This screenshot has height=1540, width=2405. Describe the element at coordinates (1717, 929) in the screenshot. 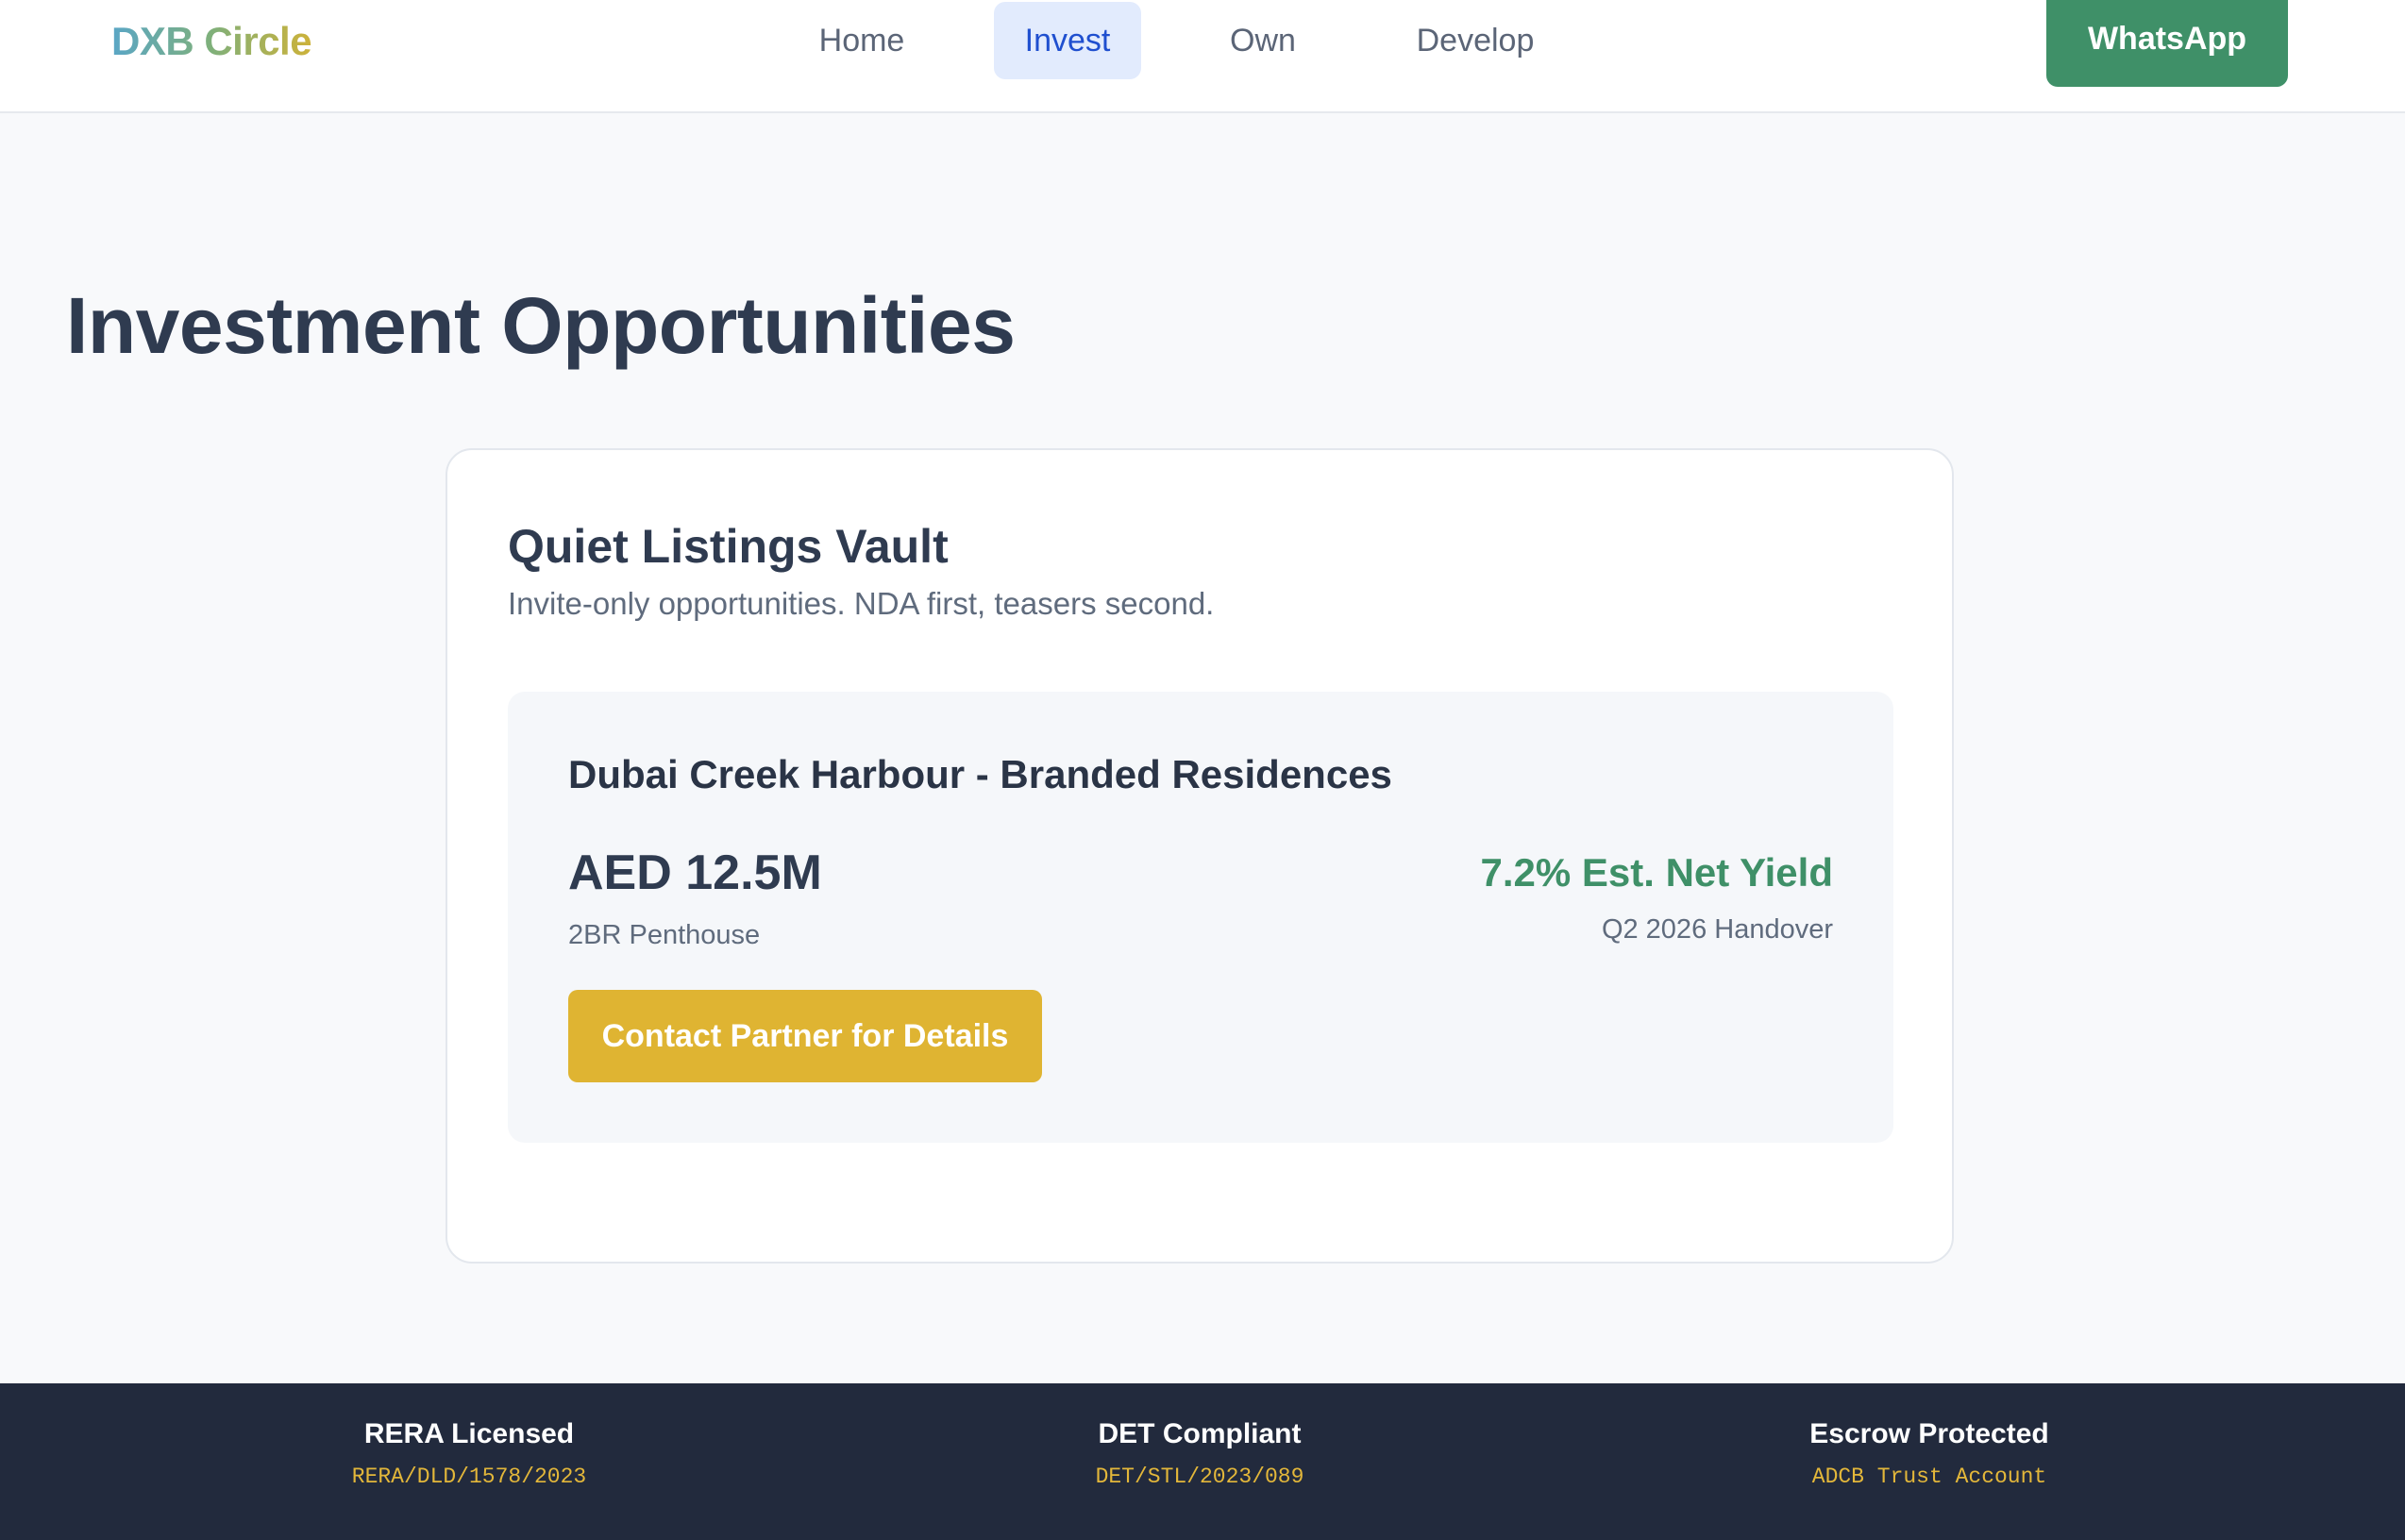

I see `listing-handover: Q2 2026 Handover` at that location.